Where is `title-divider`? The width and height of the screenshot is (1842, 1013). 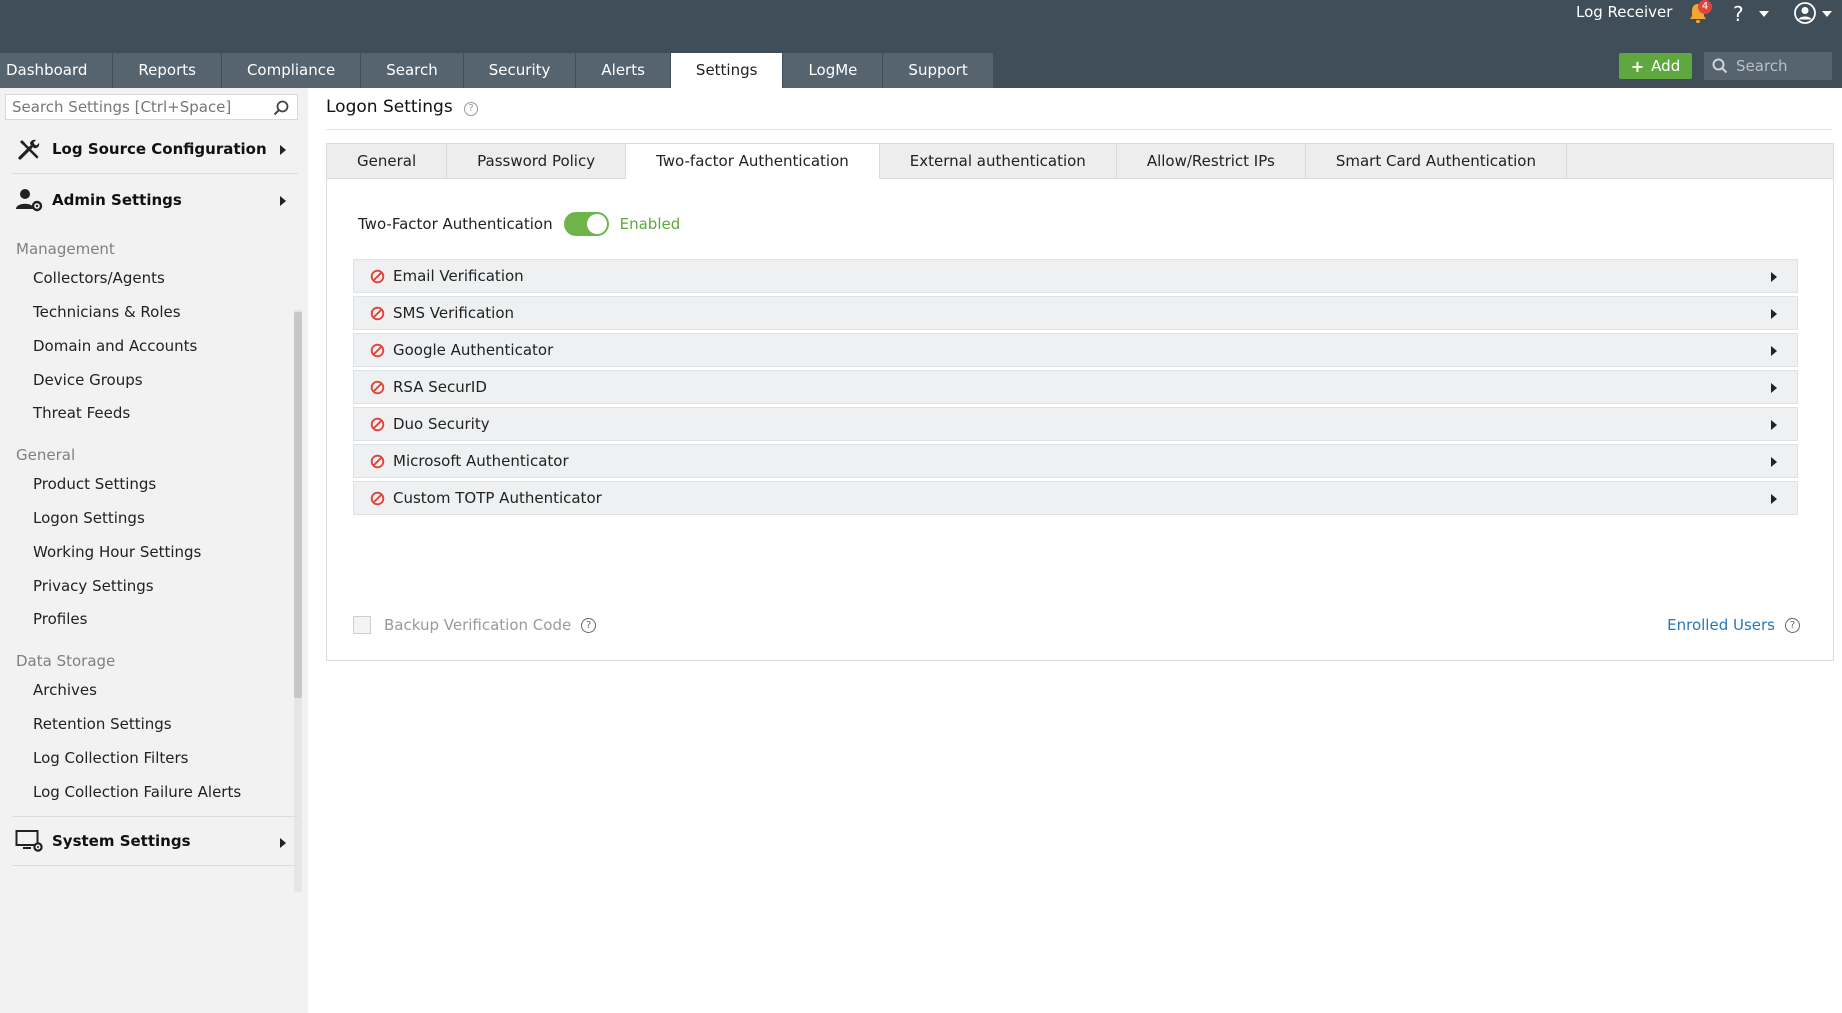 title-divider is located at coordinates (1079, 129).